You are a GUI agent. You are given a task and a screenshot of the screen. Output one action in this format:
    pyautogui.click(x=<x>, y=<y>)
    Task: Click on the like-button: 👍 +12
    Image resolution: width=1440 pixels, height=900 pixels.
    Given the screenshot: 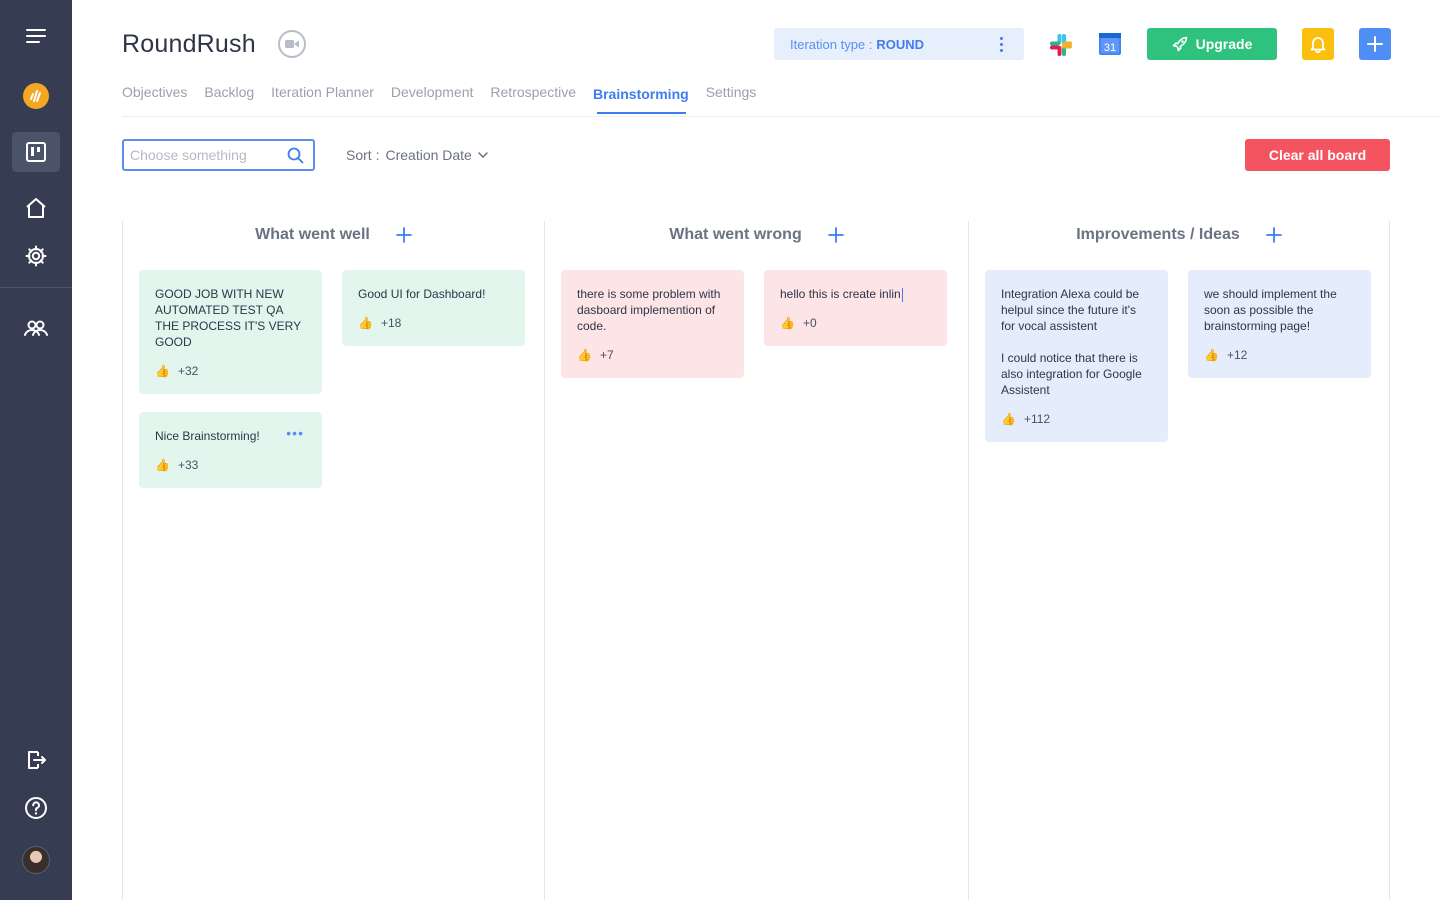 What is the action you would take?
    pyautogui.click(x=1279, y=355)
    